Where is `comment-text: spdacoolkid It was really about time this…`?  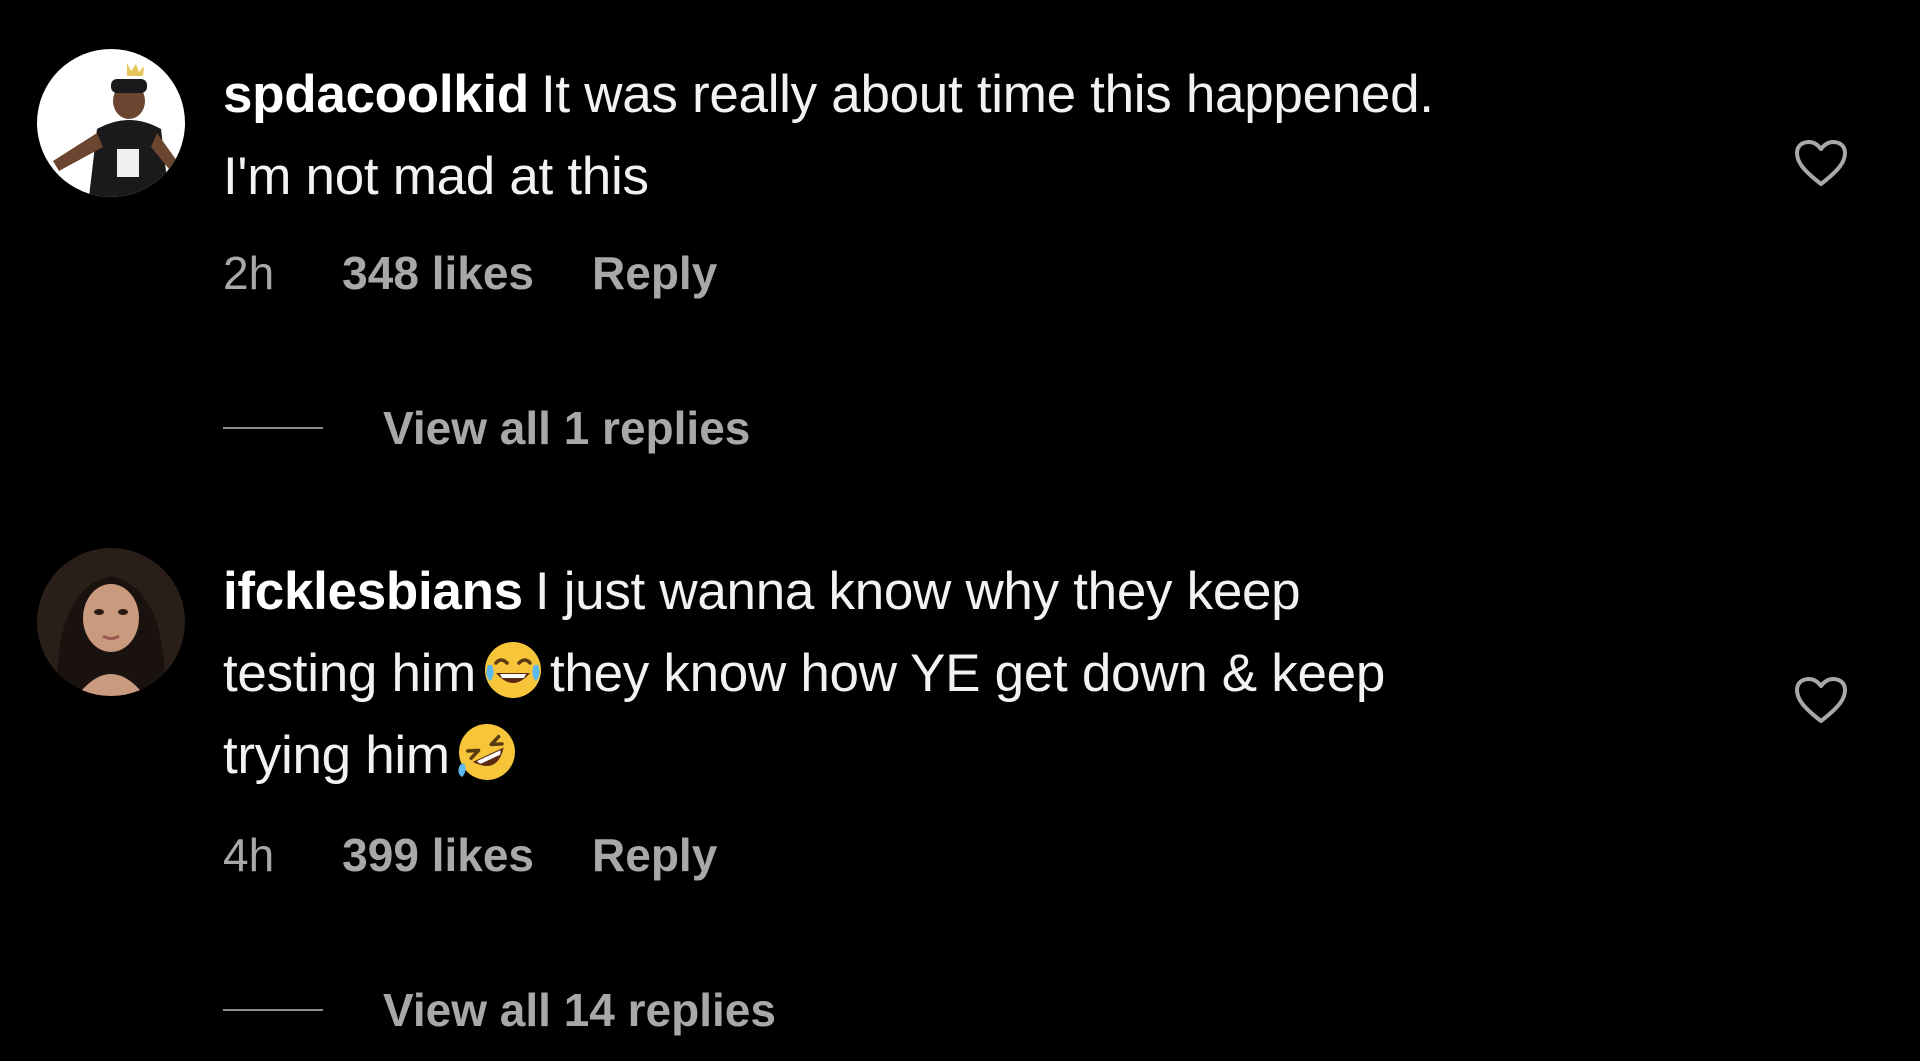
comment-text: spdacoolkid It was really about time this… is located at coordinates (963, 136).